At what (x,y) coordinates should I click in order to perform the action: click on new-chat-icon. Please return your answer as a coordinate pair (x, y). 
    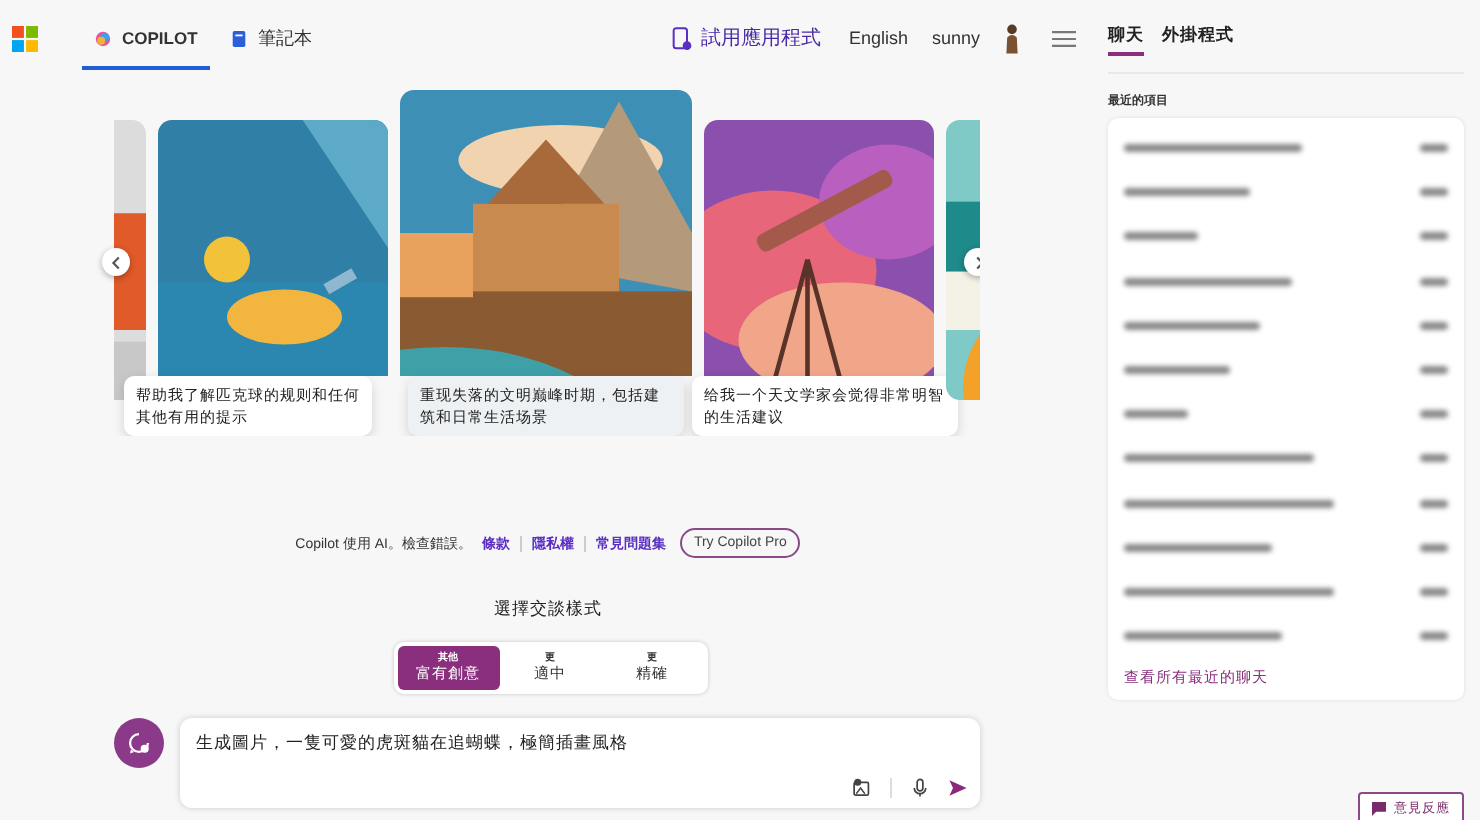
    Looking at the image, I should click on (139, 743).